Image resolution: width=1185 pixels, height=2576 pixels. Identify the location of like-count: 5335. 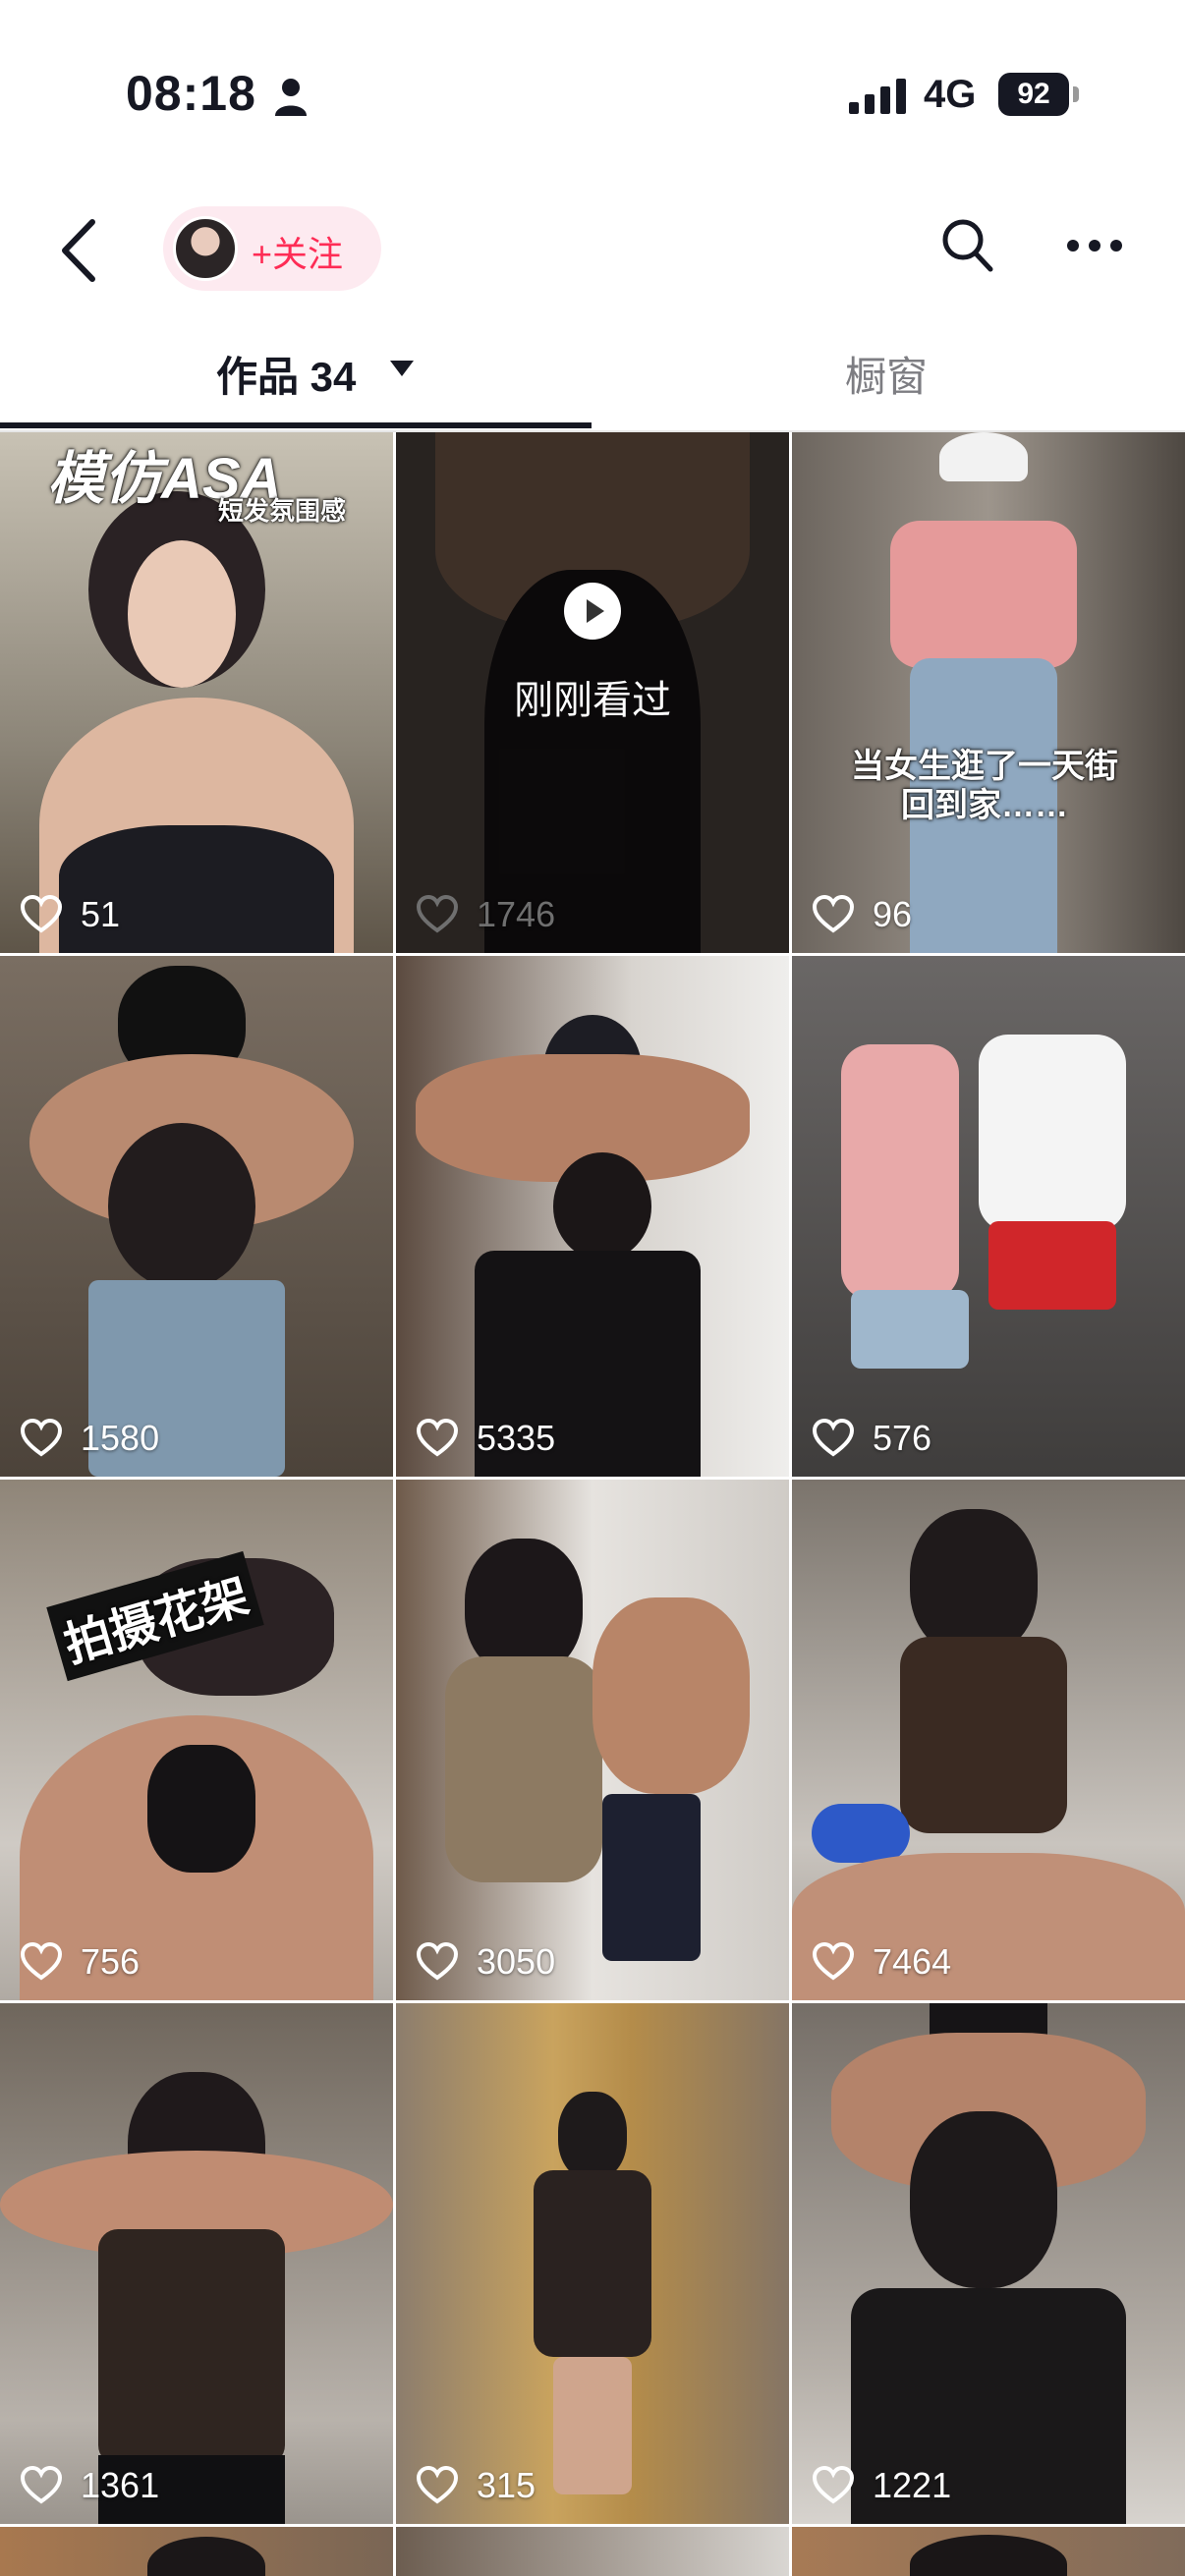
(486, 1438).